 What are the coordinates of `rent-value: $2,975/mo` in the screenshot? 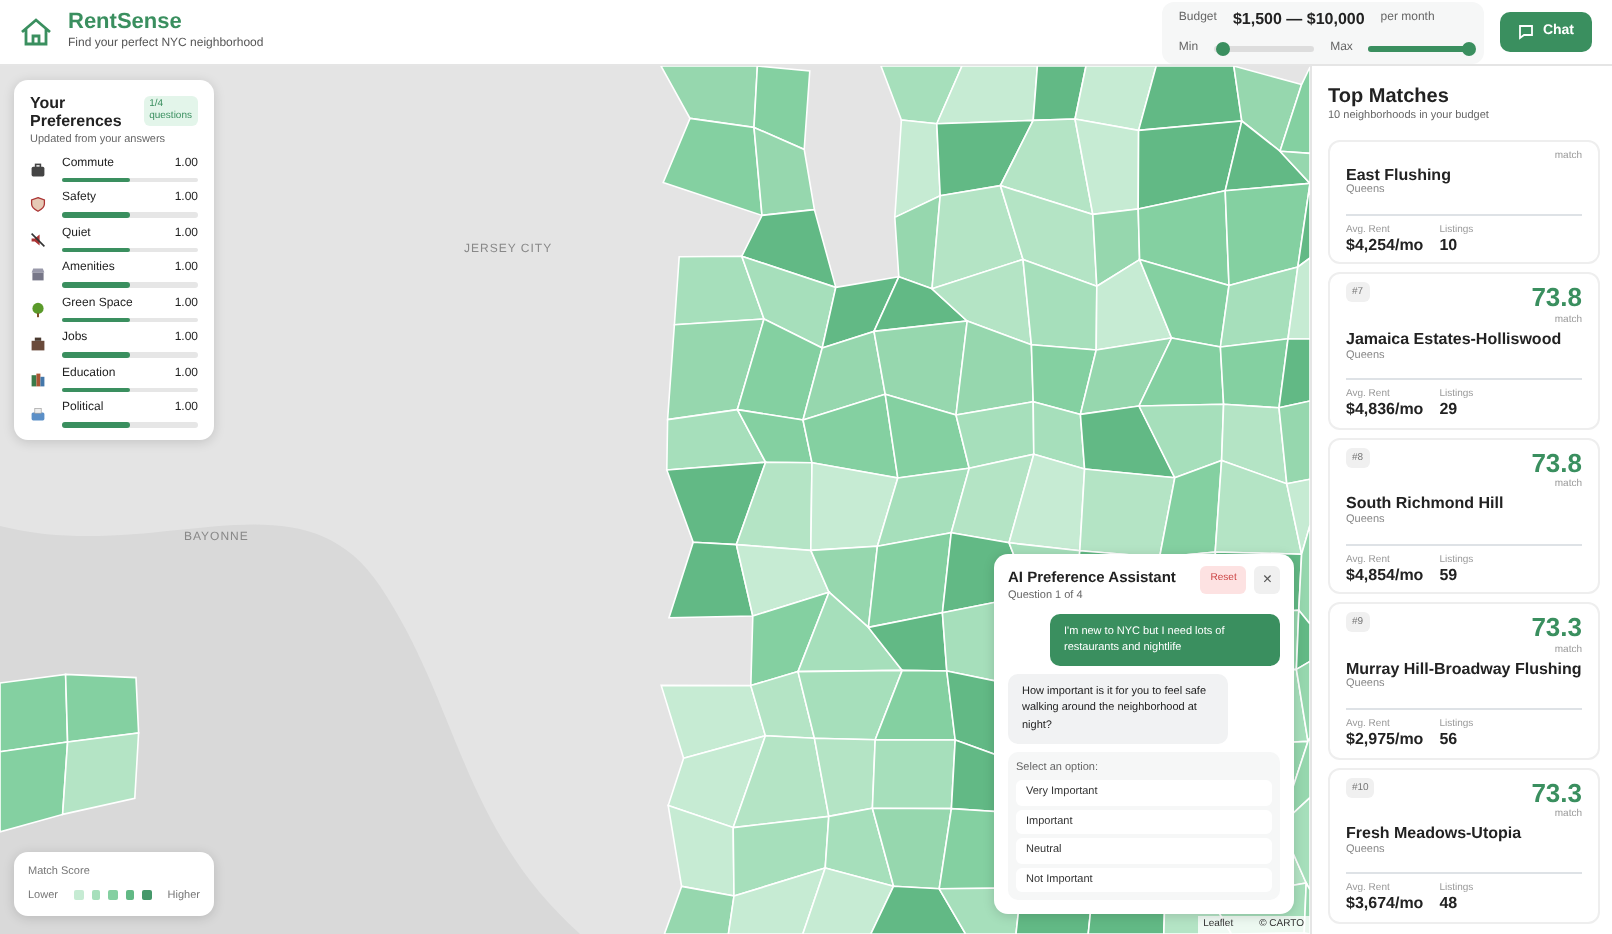 It's located at (1385, 739).